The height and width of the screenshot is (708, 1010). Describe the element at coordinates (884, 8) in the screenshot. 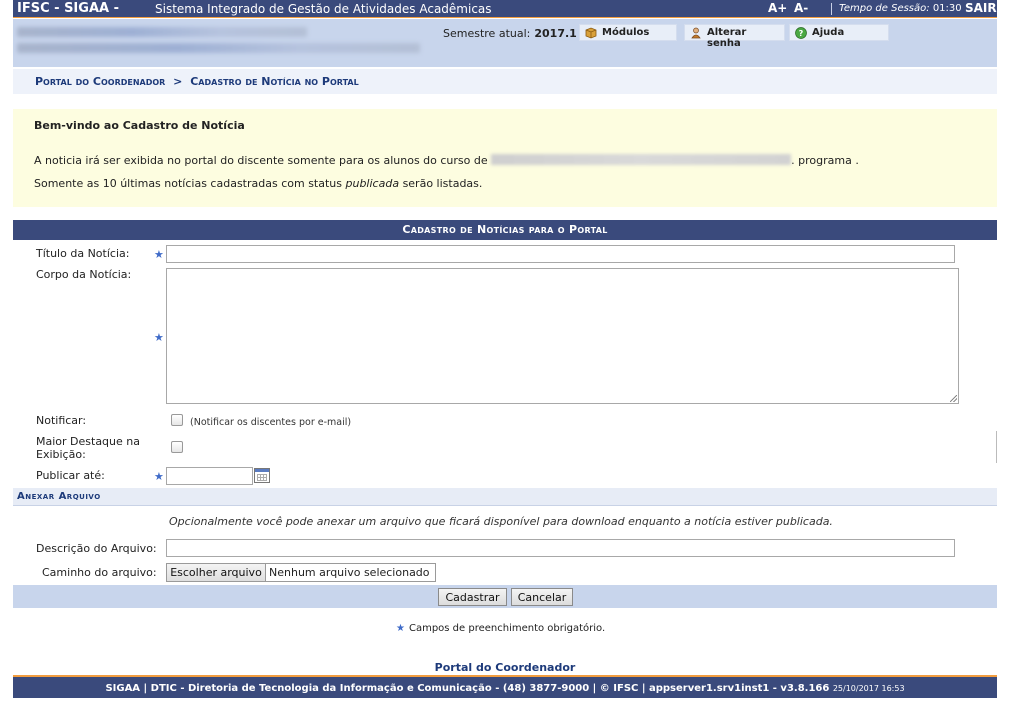

I see `session-label: Tempo de Sessão:` at that location.